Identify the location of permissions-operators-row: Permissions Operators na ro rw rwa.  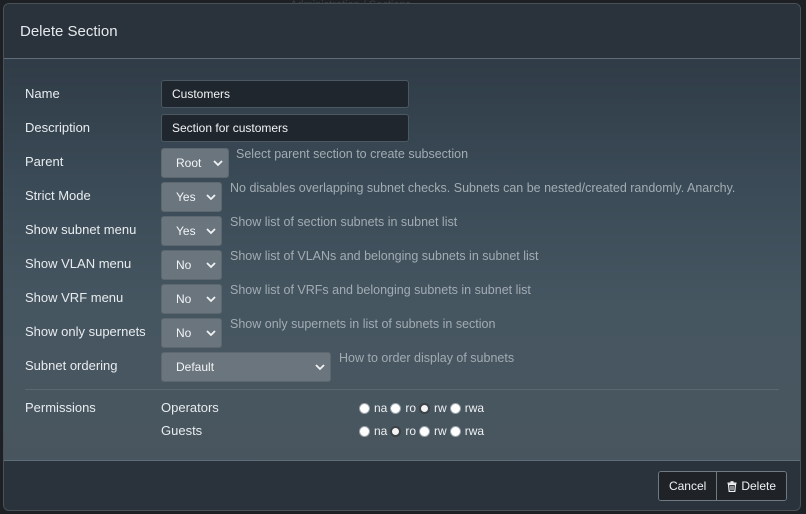
(402, 408).